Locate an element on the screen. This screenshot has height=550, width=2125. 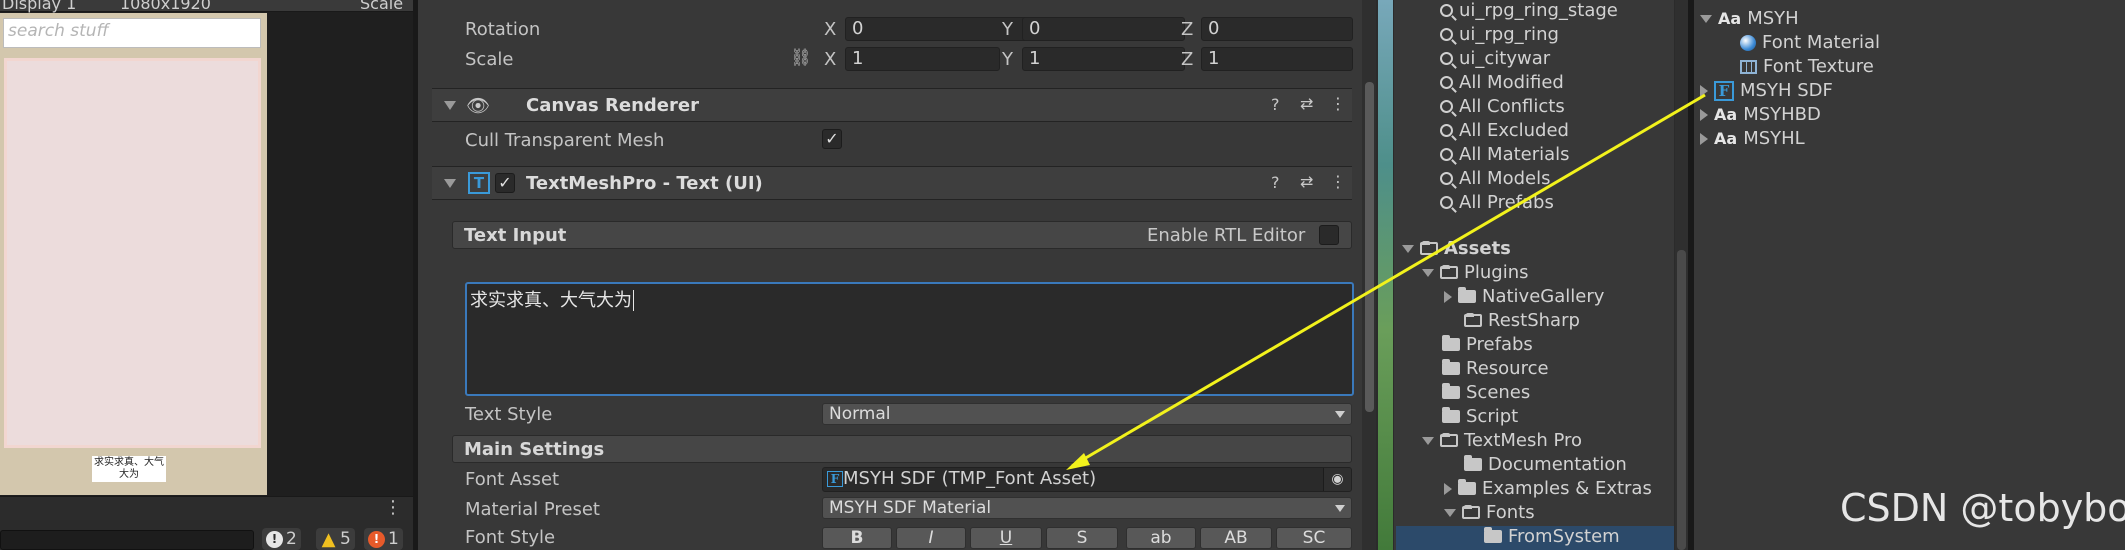
textmeshpro-folder: TextMesh Pro is located at coordinates (1502, 440).